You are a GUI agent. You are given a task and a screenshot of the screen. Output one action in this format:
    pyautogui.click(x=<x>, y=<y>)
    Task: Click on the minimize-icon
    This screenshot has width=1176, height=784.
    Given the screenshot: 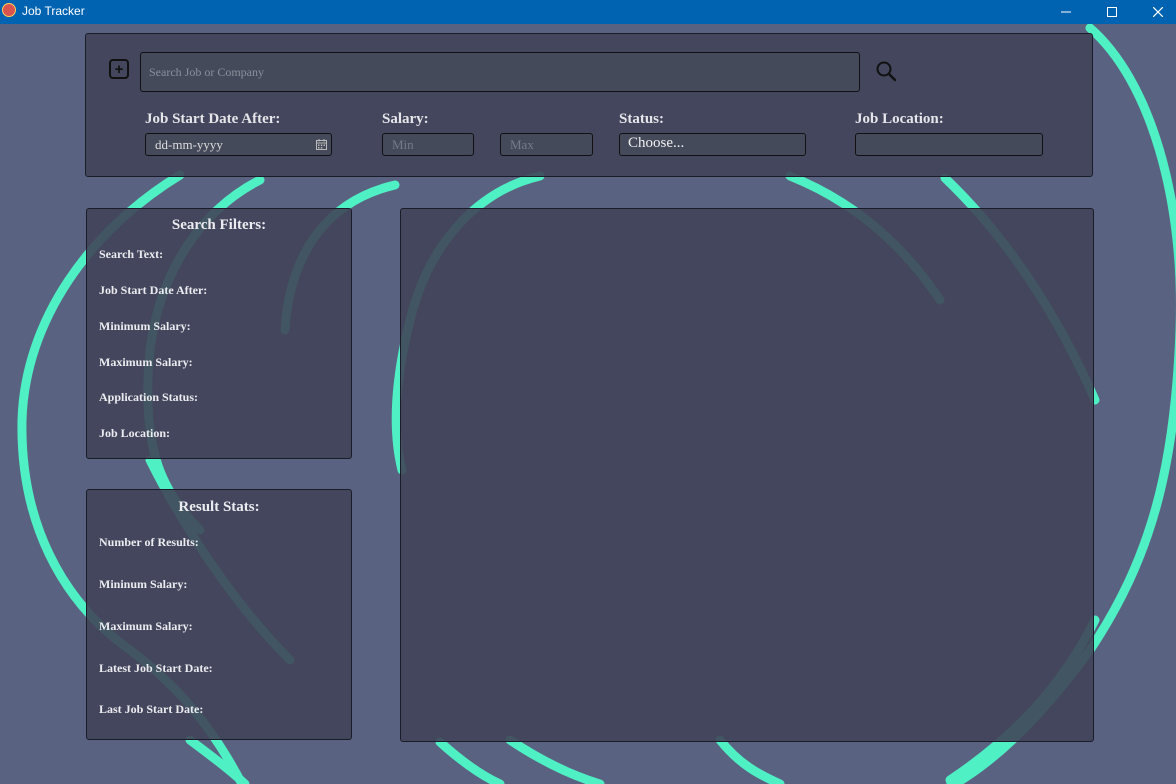 What is the action you would take?
    pyautogui.click(x=1066, y=12)
    